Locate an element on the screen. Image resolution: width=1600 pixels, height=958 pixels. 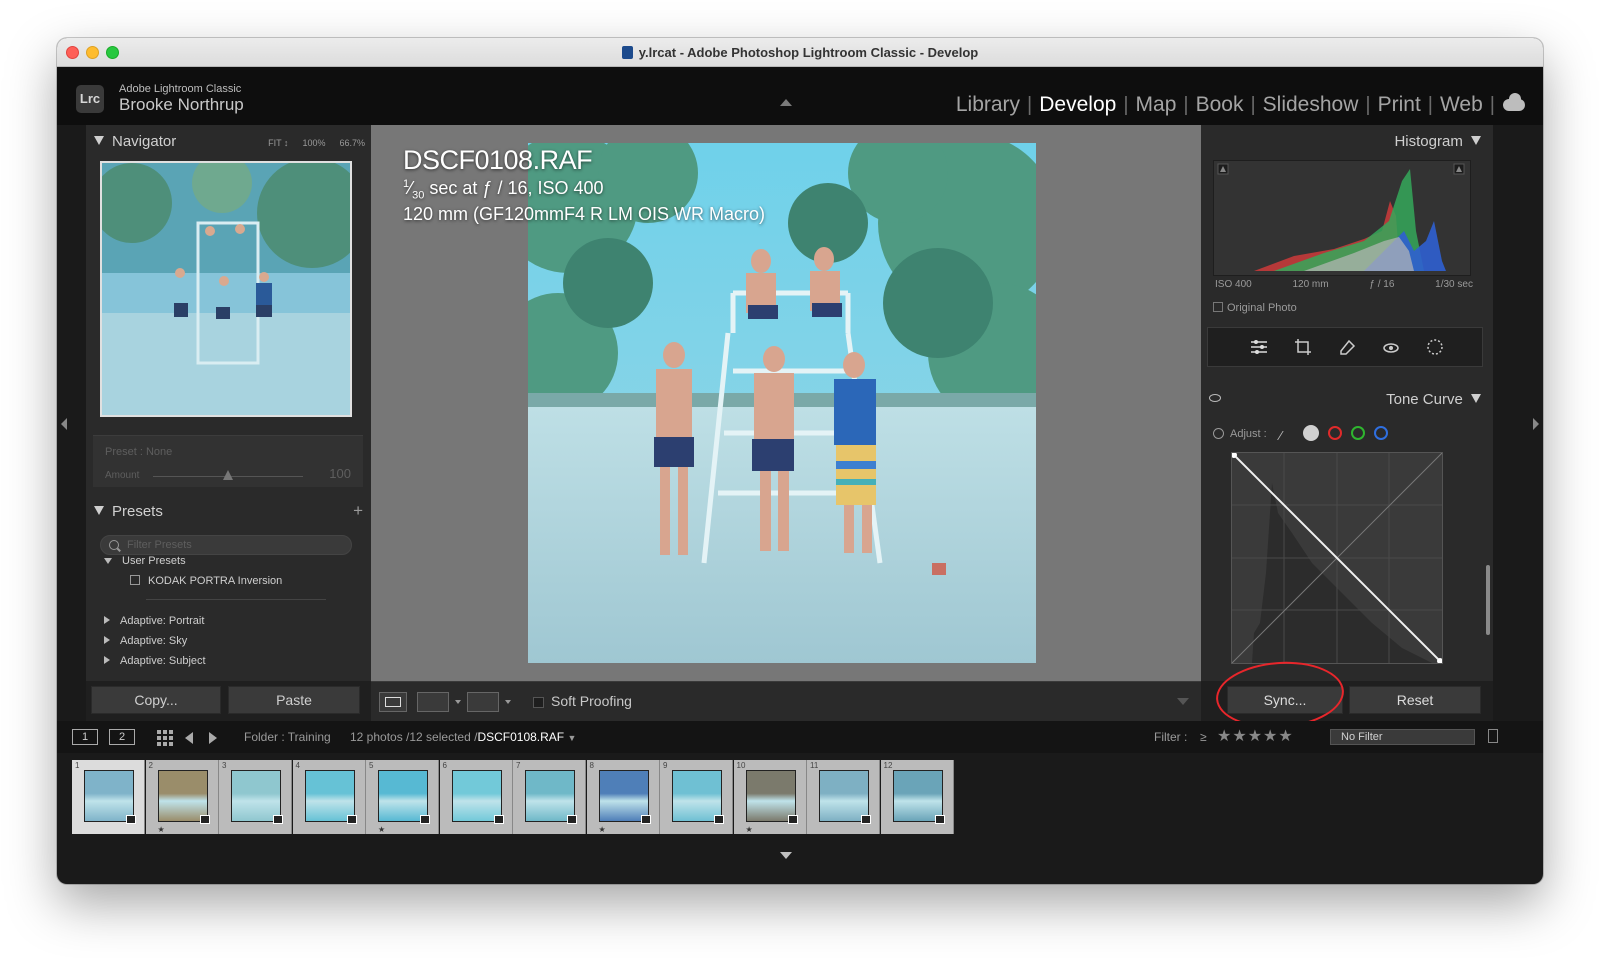
zoom-100: 100% is located at coordinates (313, 143).